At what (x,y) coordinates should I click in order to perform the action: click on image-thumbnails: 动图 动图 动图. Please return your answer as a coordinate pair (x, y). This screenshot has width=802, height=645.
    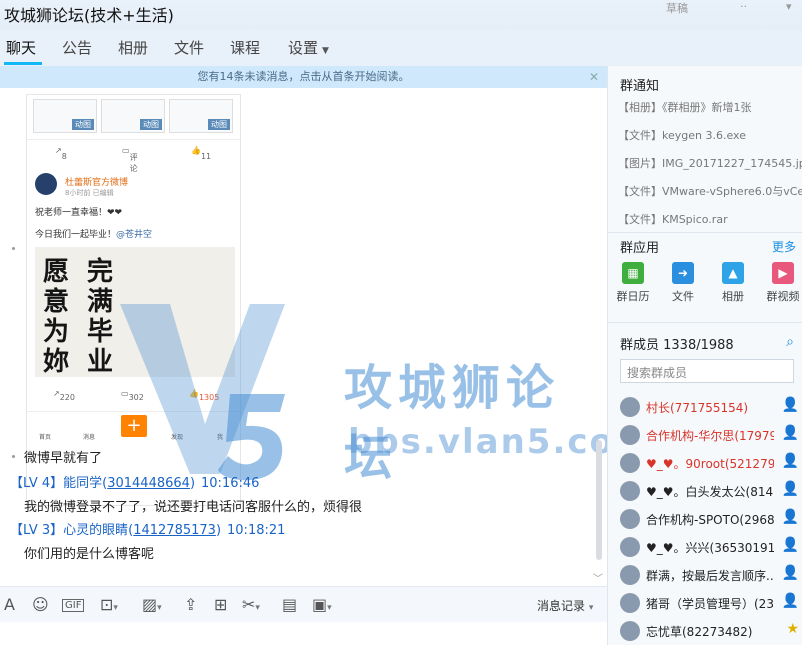
    Looking at the image, I should click on (133, 116).